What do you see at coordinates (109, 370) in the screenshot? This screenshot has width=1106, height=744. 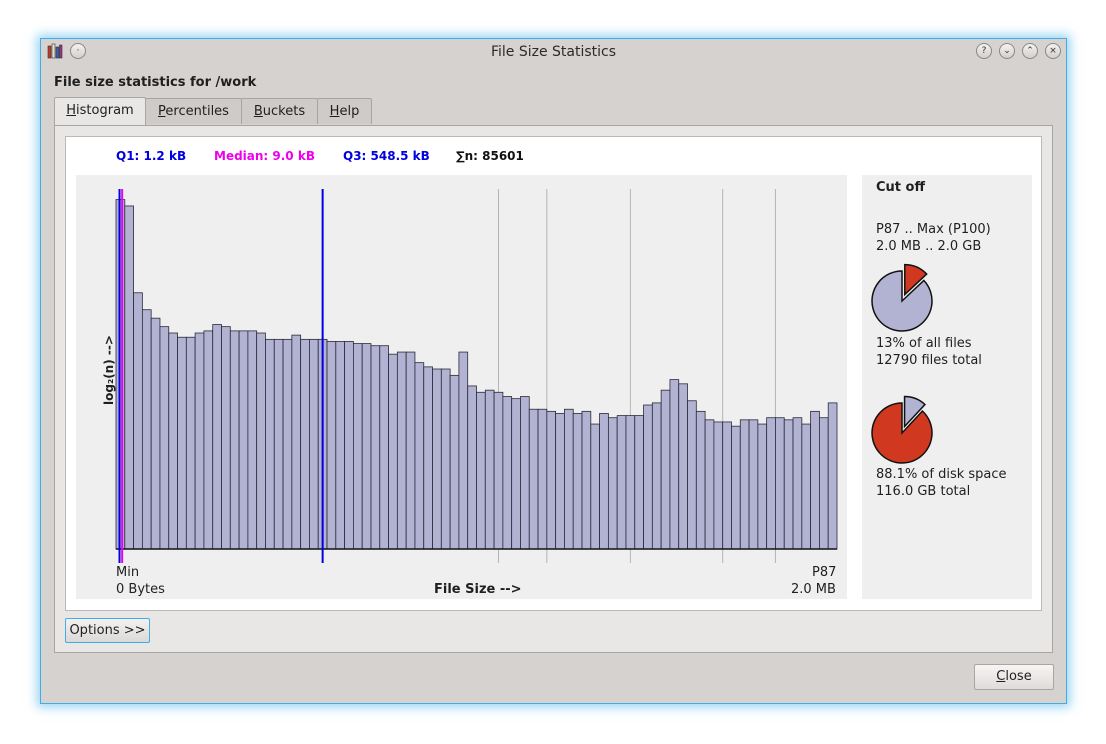 I see `y-axis-label: log₂(n) -->` at bounding box center [109, 370].